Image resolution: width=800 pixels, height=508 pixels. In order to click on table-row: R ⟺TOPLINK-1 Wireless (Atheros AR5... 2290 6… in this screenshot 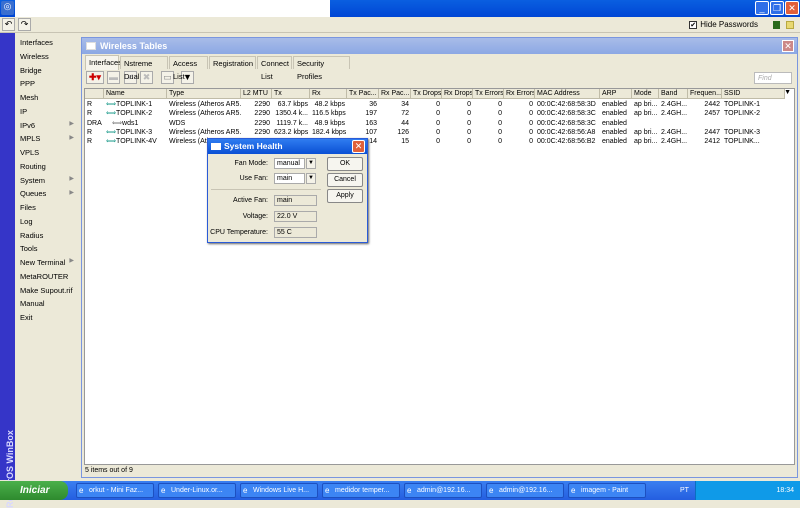, I will do `click(435, 104)`.